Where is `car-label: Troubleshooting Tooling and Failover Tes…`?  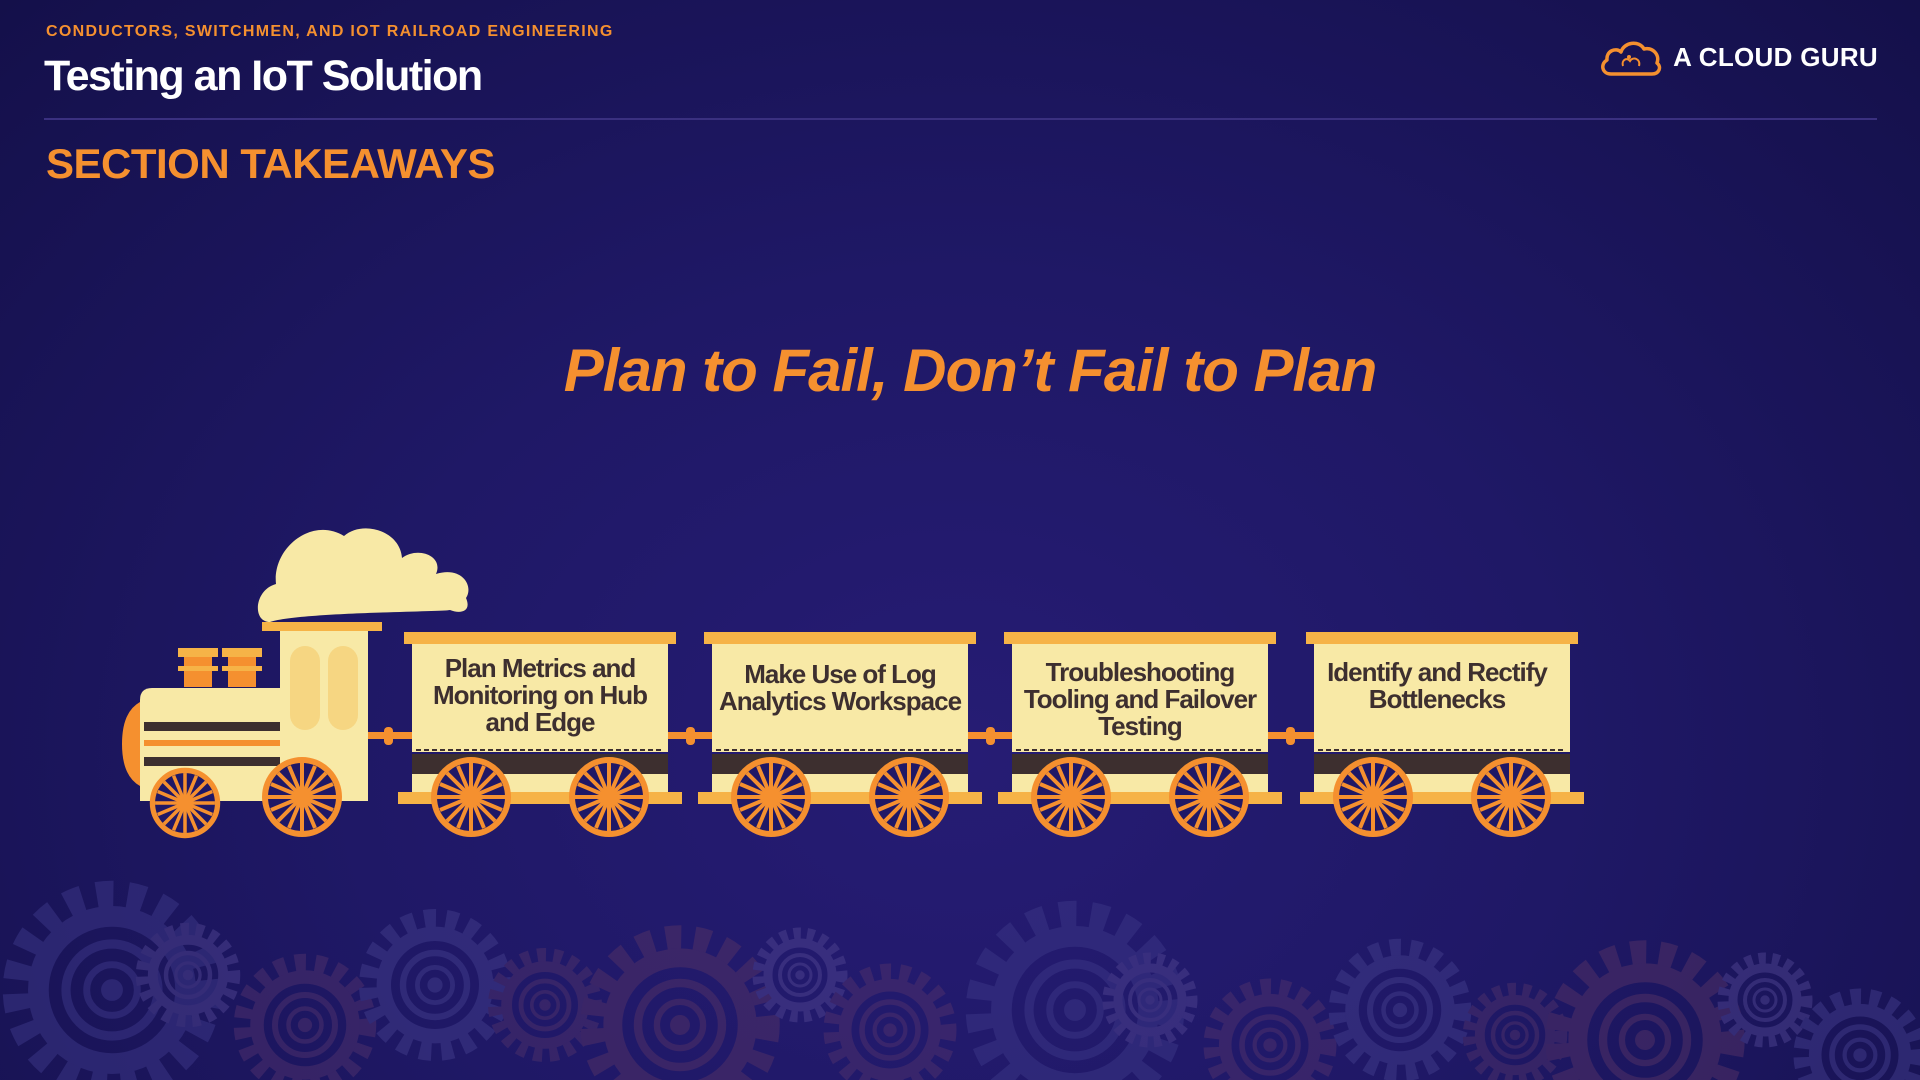 car-label: Troubleshooting Tooling and Failover Tes… is located at coordinates (1140, 699).